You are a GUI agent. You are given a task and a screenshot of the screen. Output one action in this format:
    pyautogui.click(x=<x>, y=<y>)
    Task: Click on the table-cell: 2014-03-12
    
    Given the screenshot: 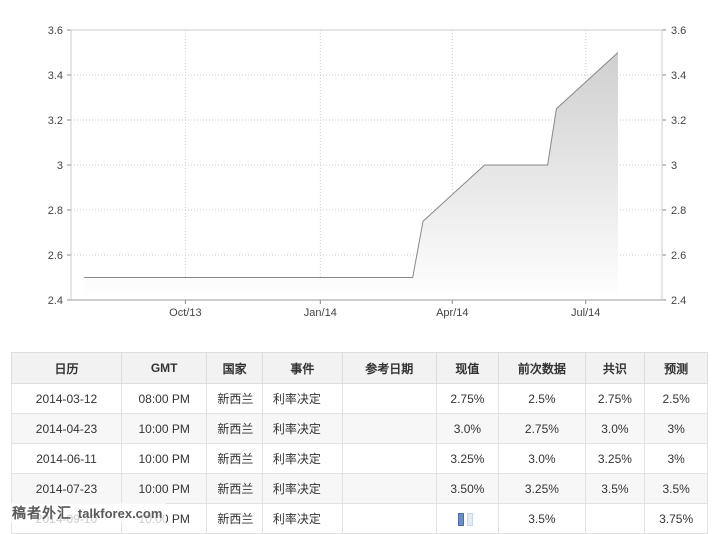 What is the action you would take?
    pyautogui.click(x=66, y=398)
    